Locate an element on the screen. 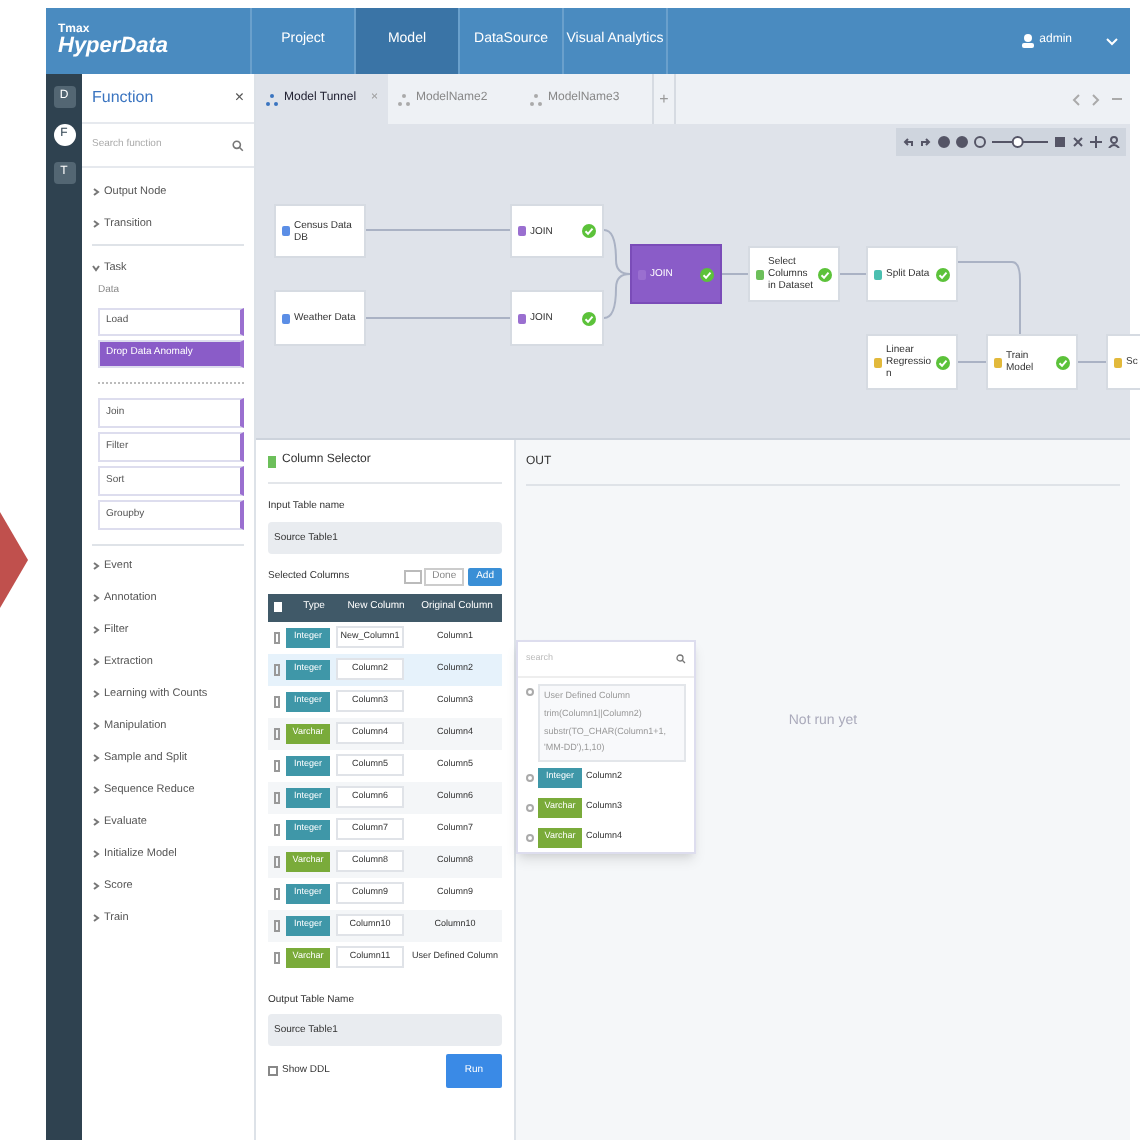 The height and width of the screenshot is (1140, 1140). panel-title: Function is located at coordinates (123, 98).